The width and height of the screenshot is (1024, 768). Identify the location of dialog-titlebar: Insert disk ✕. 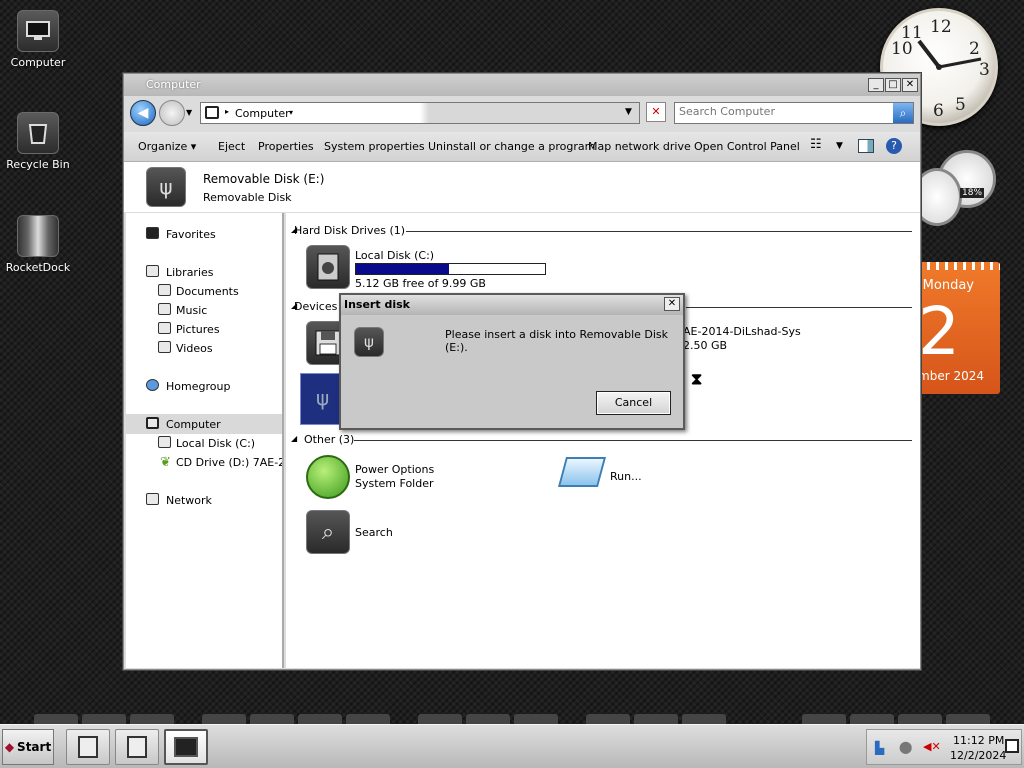
(512, 305).